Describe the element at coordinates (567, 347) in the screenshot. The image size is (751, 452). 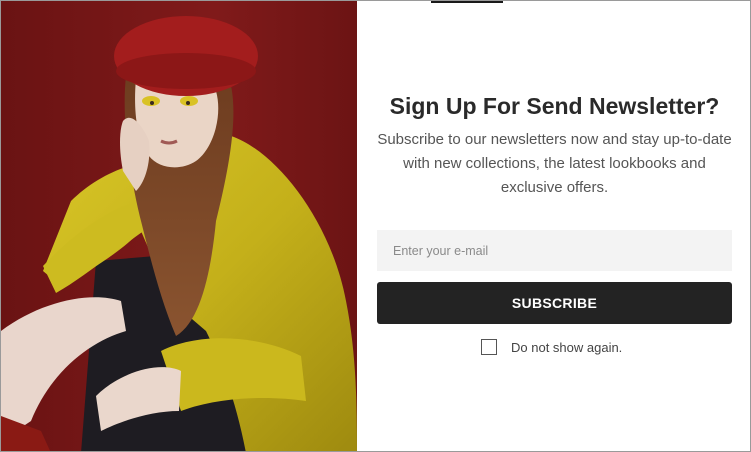
I see `do-not-show-label: Do not show again.` at that location.